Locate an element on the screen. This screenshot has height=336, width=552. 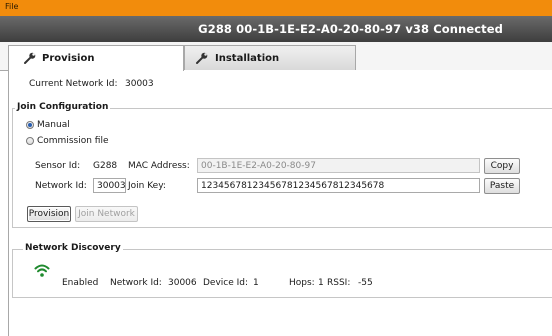
tab-provision-label: Provision is located at coordinates (68, 58).